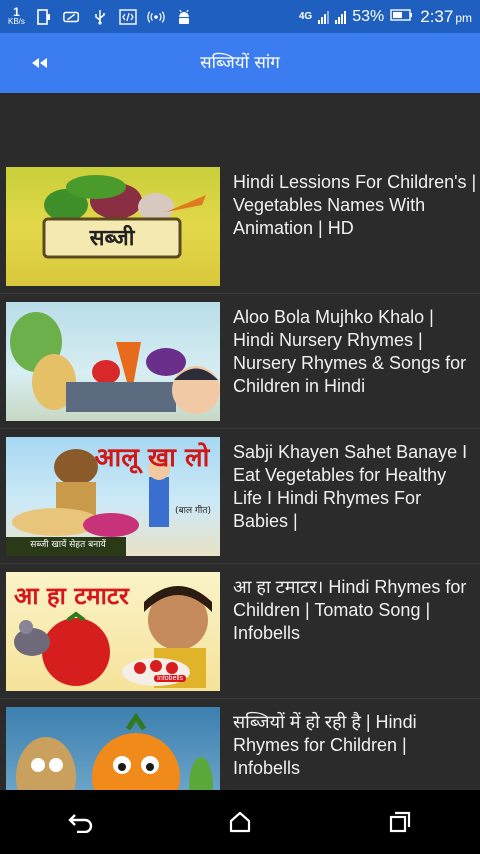  I want to click on rewind-icon, so click(39, 63).